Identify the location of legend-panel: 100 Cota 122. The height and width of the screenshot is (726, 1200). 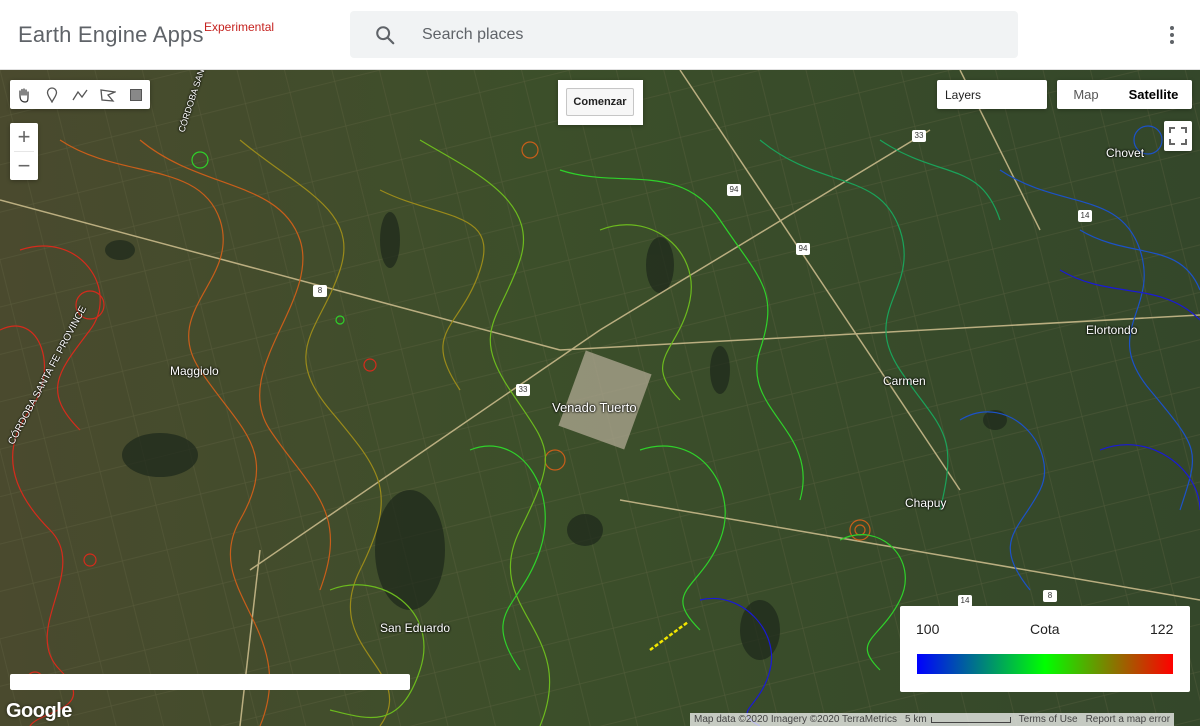
(1045, 649).